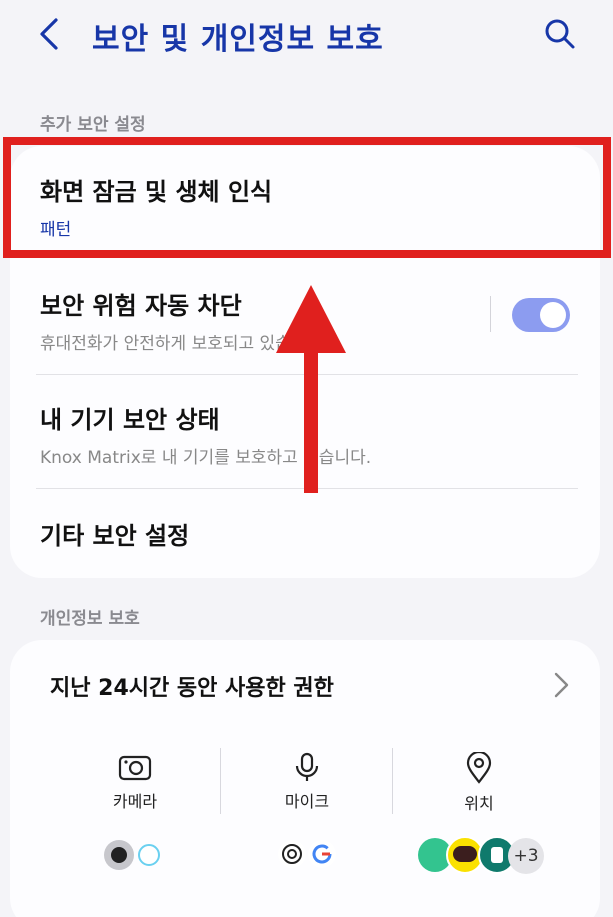 This screenshot has height=917, width=613. I want to click on auto-blocker-toggle, so click(541, 315).